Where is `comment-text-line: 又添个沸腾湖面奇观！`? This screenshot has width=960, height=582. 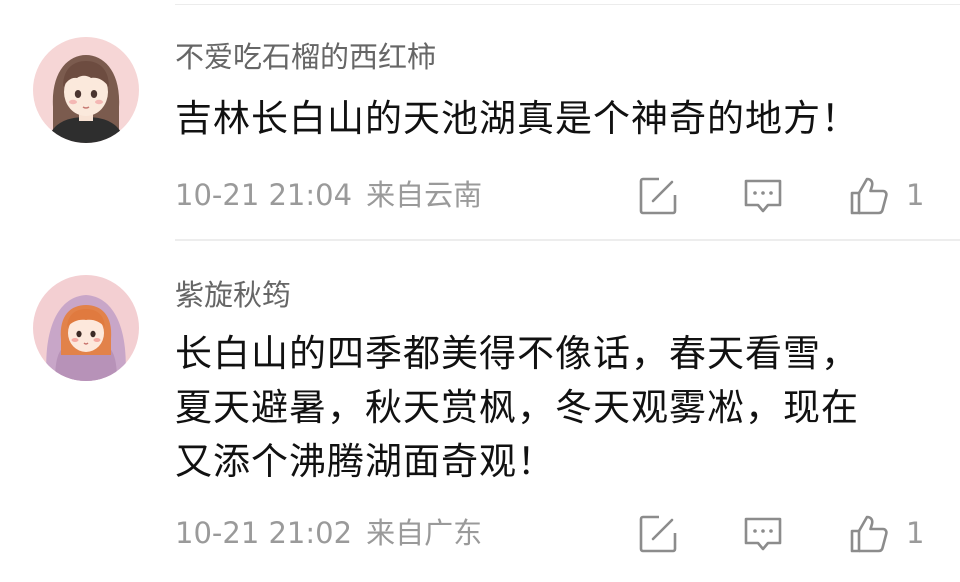
comment-text-line: 又添个沸腾湖面奇观！ is located at coordinates (365, 461).